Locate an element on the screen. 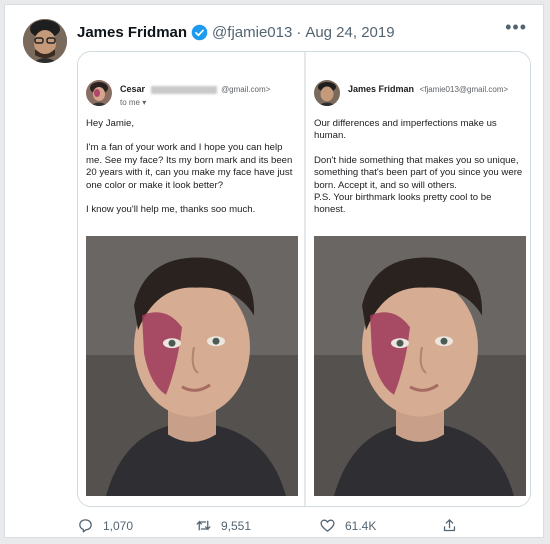 This screenshot has height=544, width=550. retweet-count: 9,551 is located at coordinates (236, 525).